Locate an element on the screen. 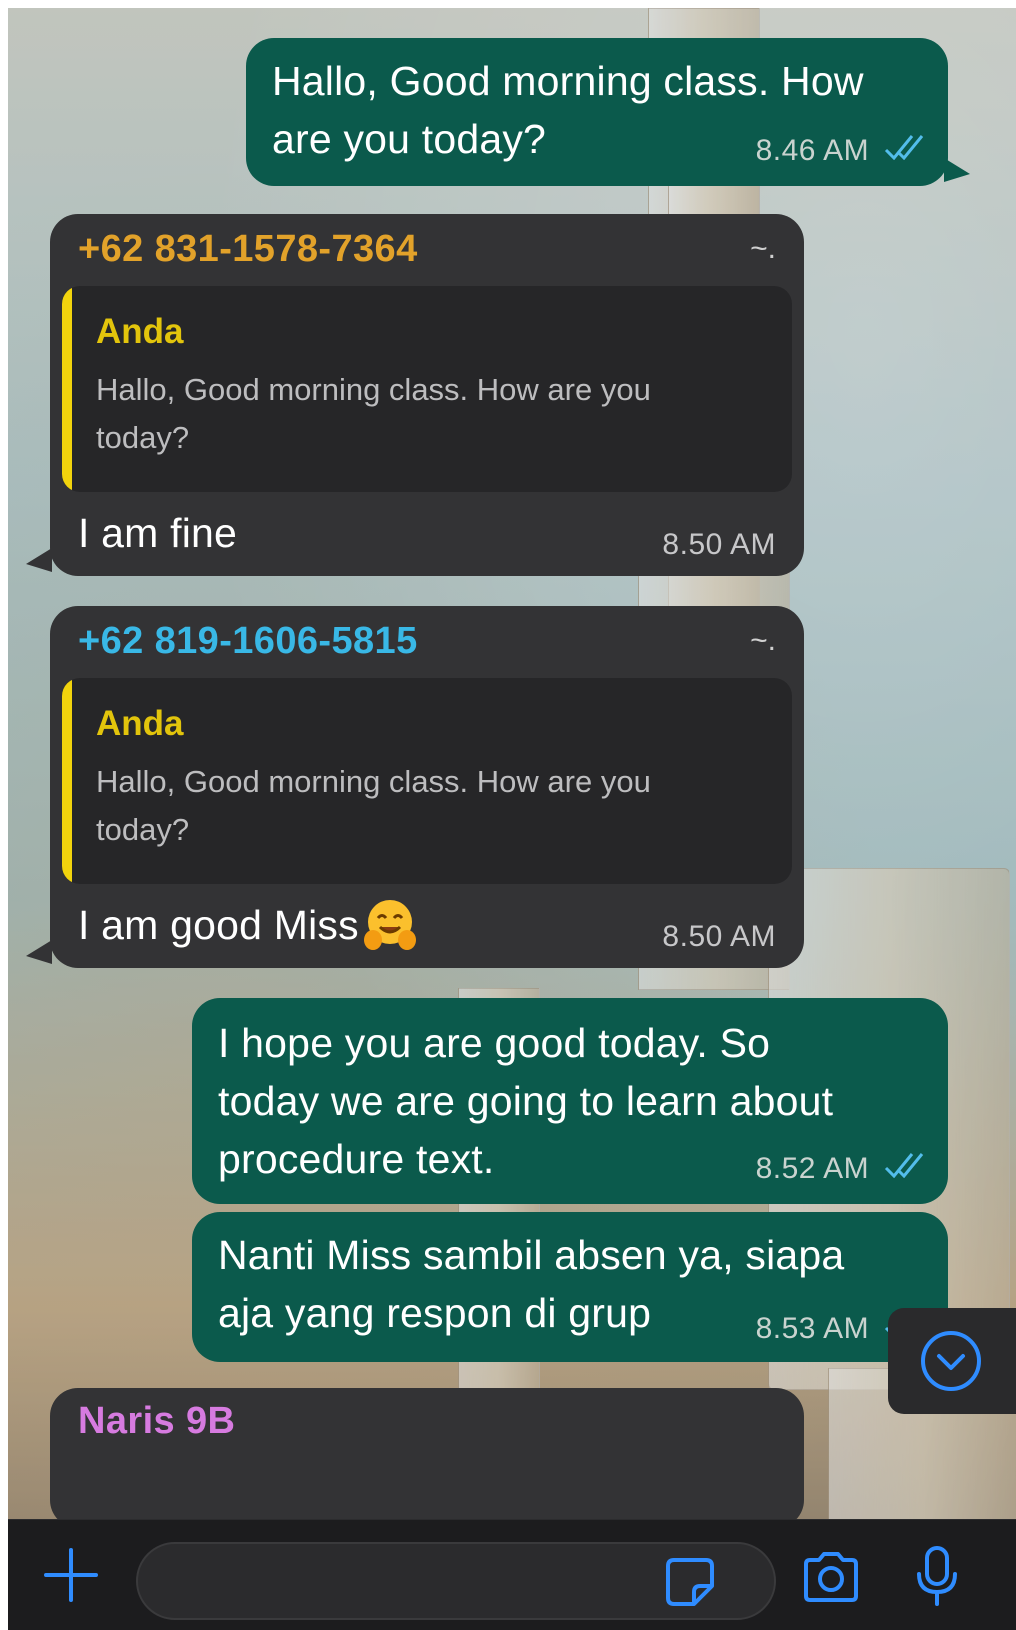 This screenshot has height=1630, width=1016. sender-name: +62 819-1606-5815 is located at coordinates (248, 641).